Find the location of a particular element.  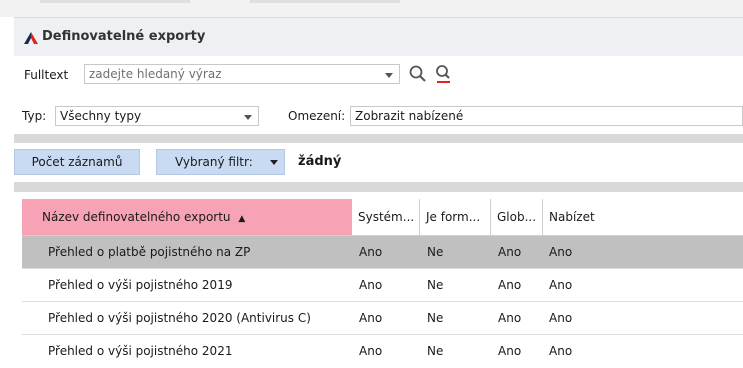

dropdown-arrow-icon is located at coordinates (389, 75).